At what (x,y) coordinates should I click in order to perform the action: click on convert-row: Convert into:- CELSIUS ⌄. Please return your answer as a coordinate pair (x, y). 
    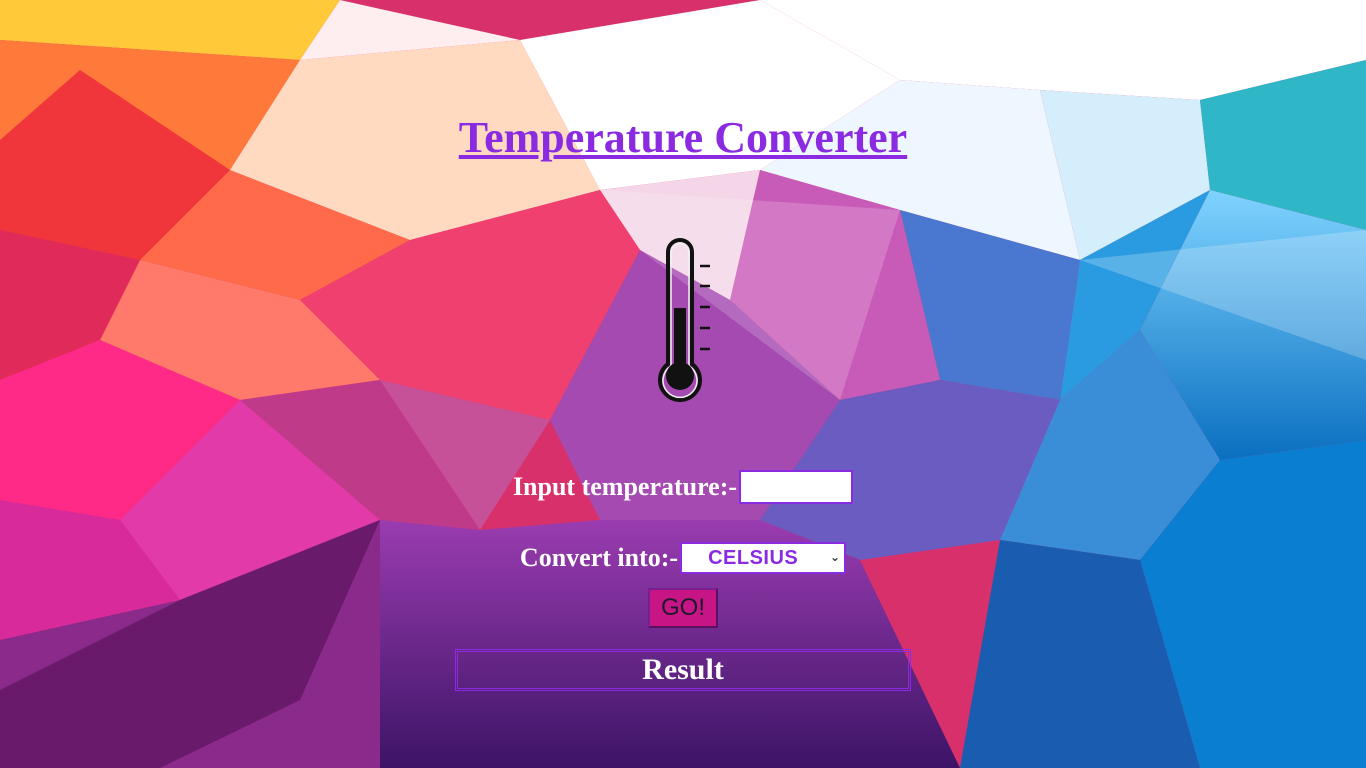
    Looking at the image, I should click on (683, 558).